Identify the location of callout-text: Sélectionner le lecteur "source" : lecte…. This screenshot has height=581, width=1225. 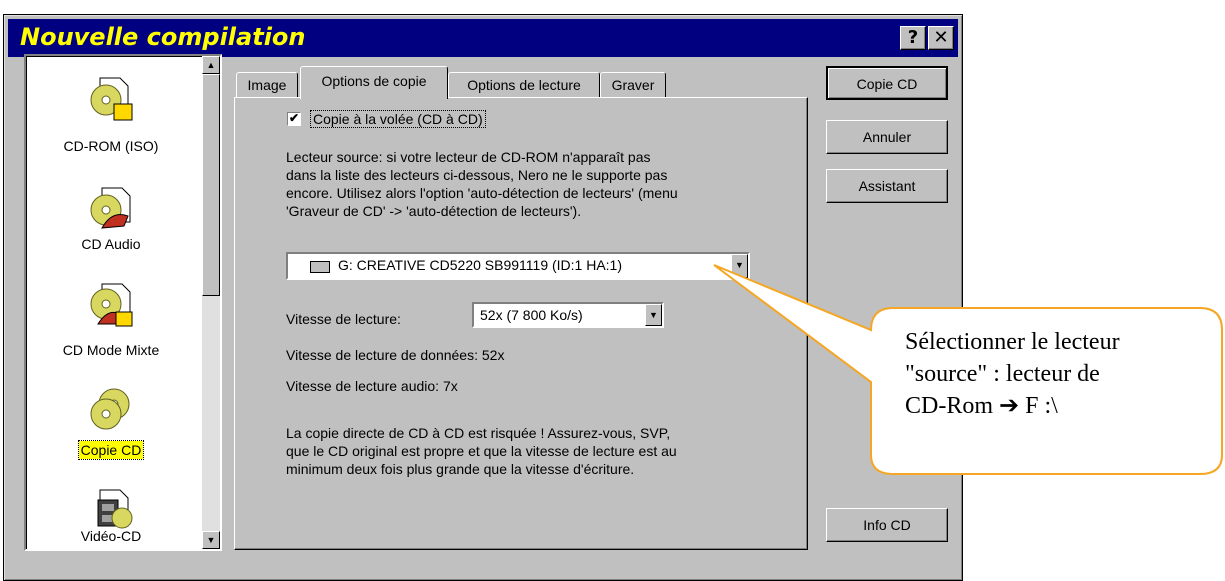
(1012, 374).